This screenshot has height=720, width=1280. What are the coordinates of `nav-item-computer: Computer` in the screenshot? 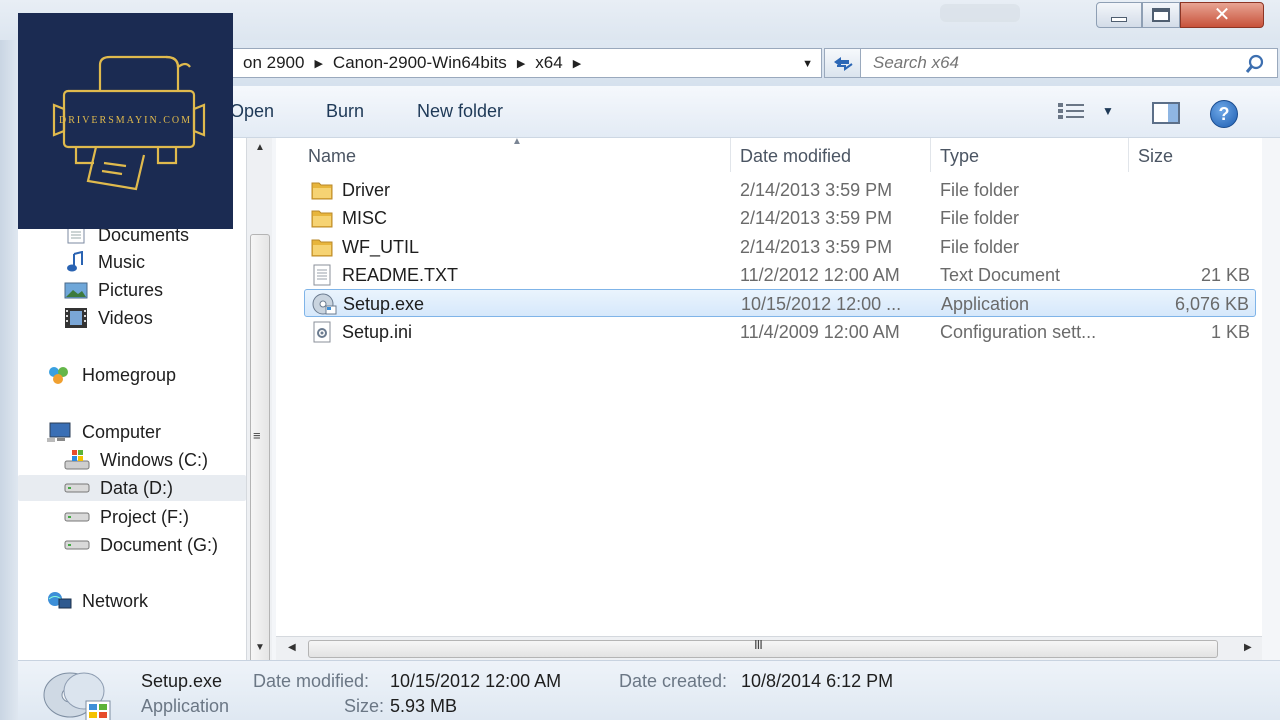 It's located at (103, 432).